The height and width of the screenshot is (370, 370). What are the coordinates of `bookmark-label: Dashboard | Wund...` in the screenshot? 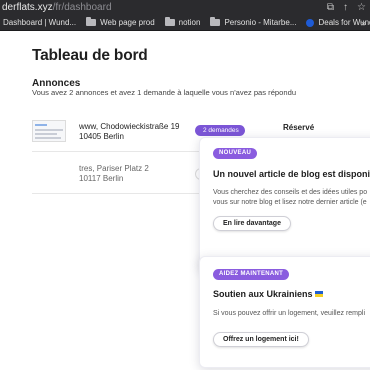 It's located at (40, 22).